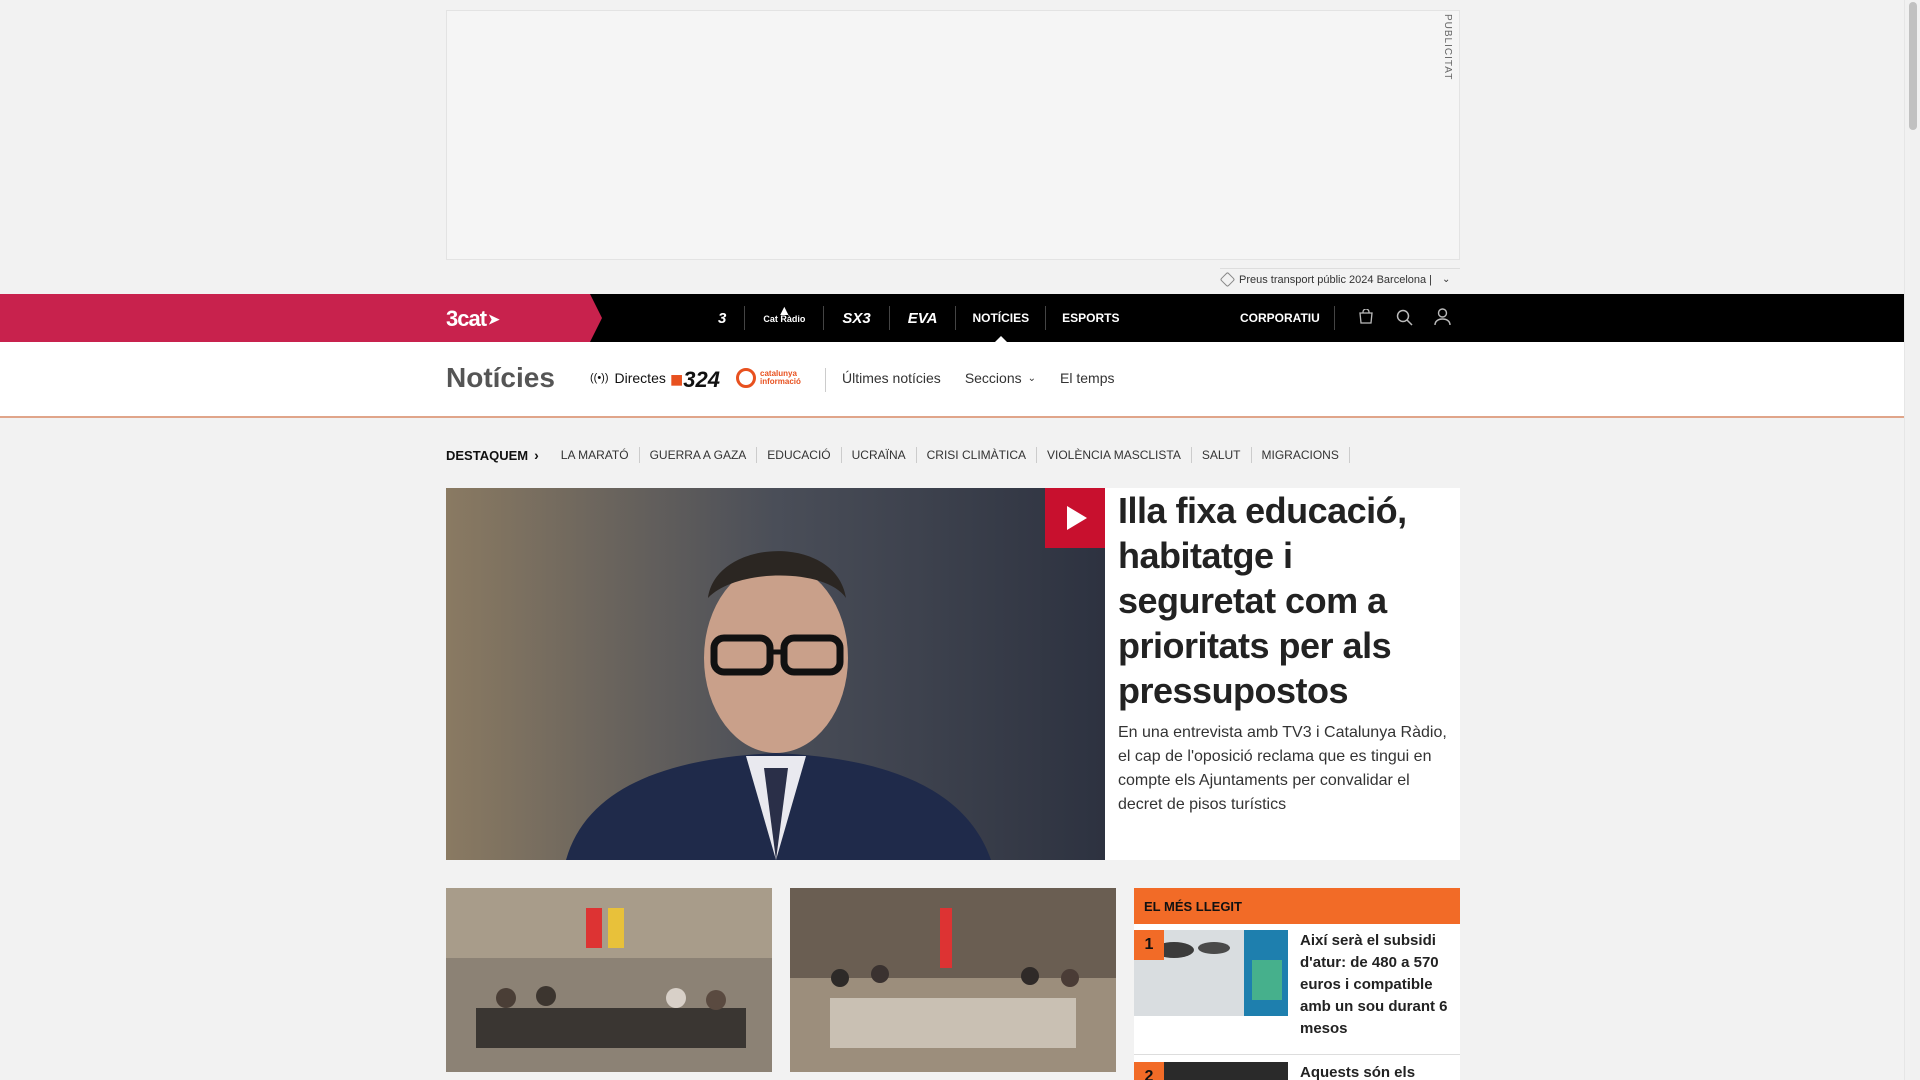 The image size is (1920, 1080). What do you see at coordinates (780, 381) in the screenshot?
I see `catalunya-informacio-line2: informació` at bounding box center [780, 381].